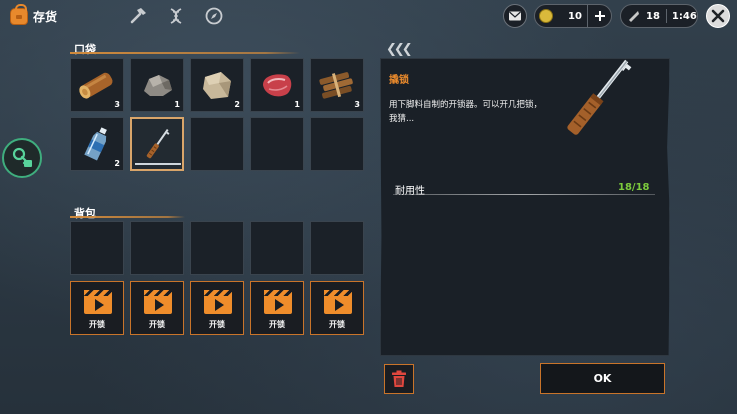 This screenshot has height=414, width=737. What do you see at coordinates (599, 97) in the screenshot?
I see `lockpick-large-icon` at bounding box center [599, 97].